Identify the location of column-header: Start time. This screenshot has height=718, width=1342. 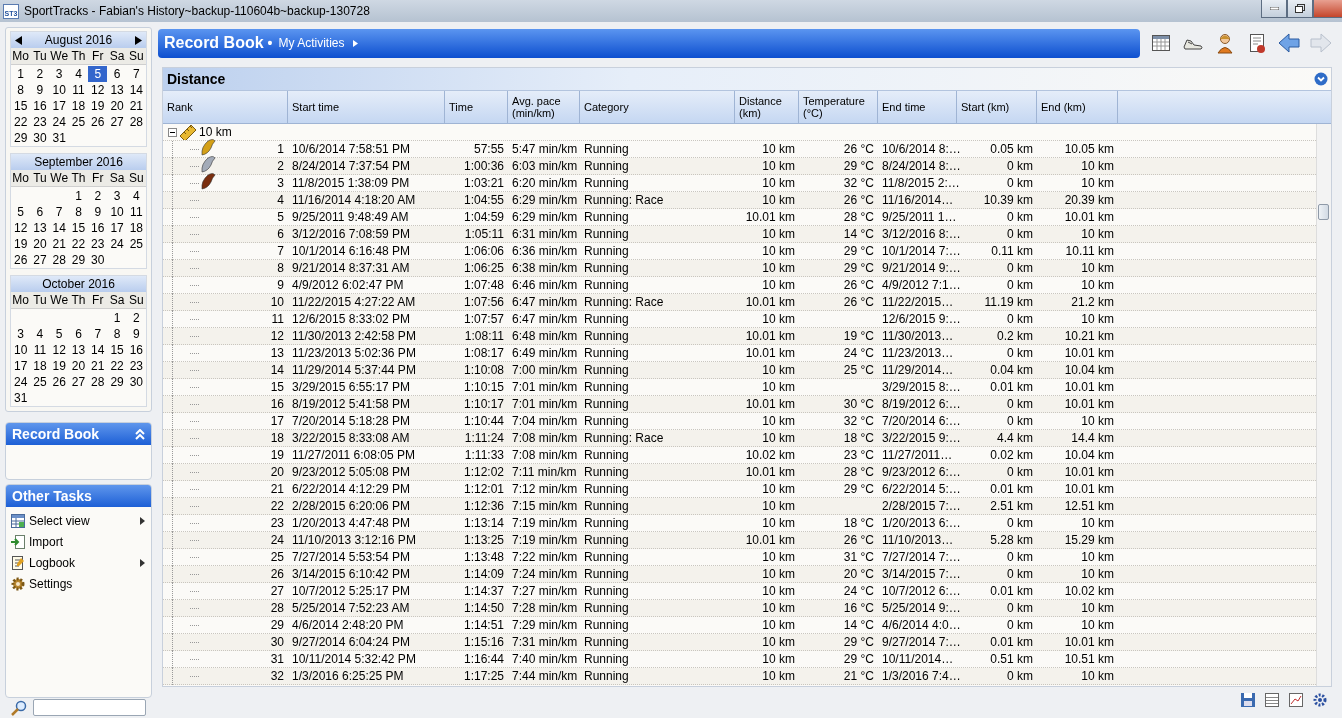
(366, 107).